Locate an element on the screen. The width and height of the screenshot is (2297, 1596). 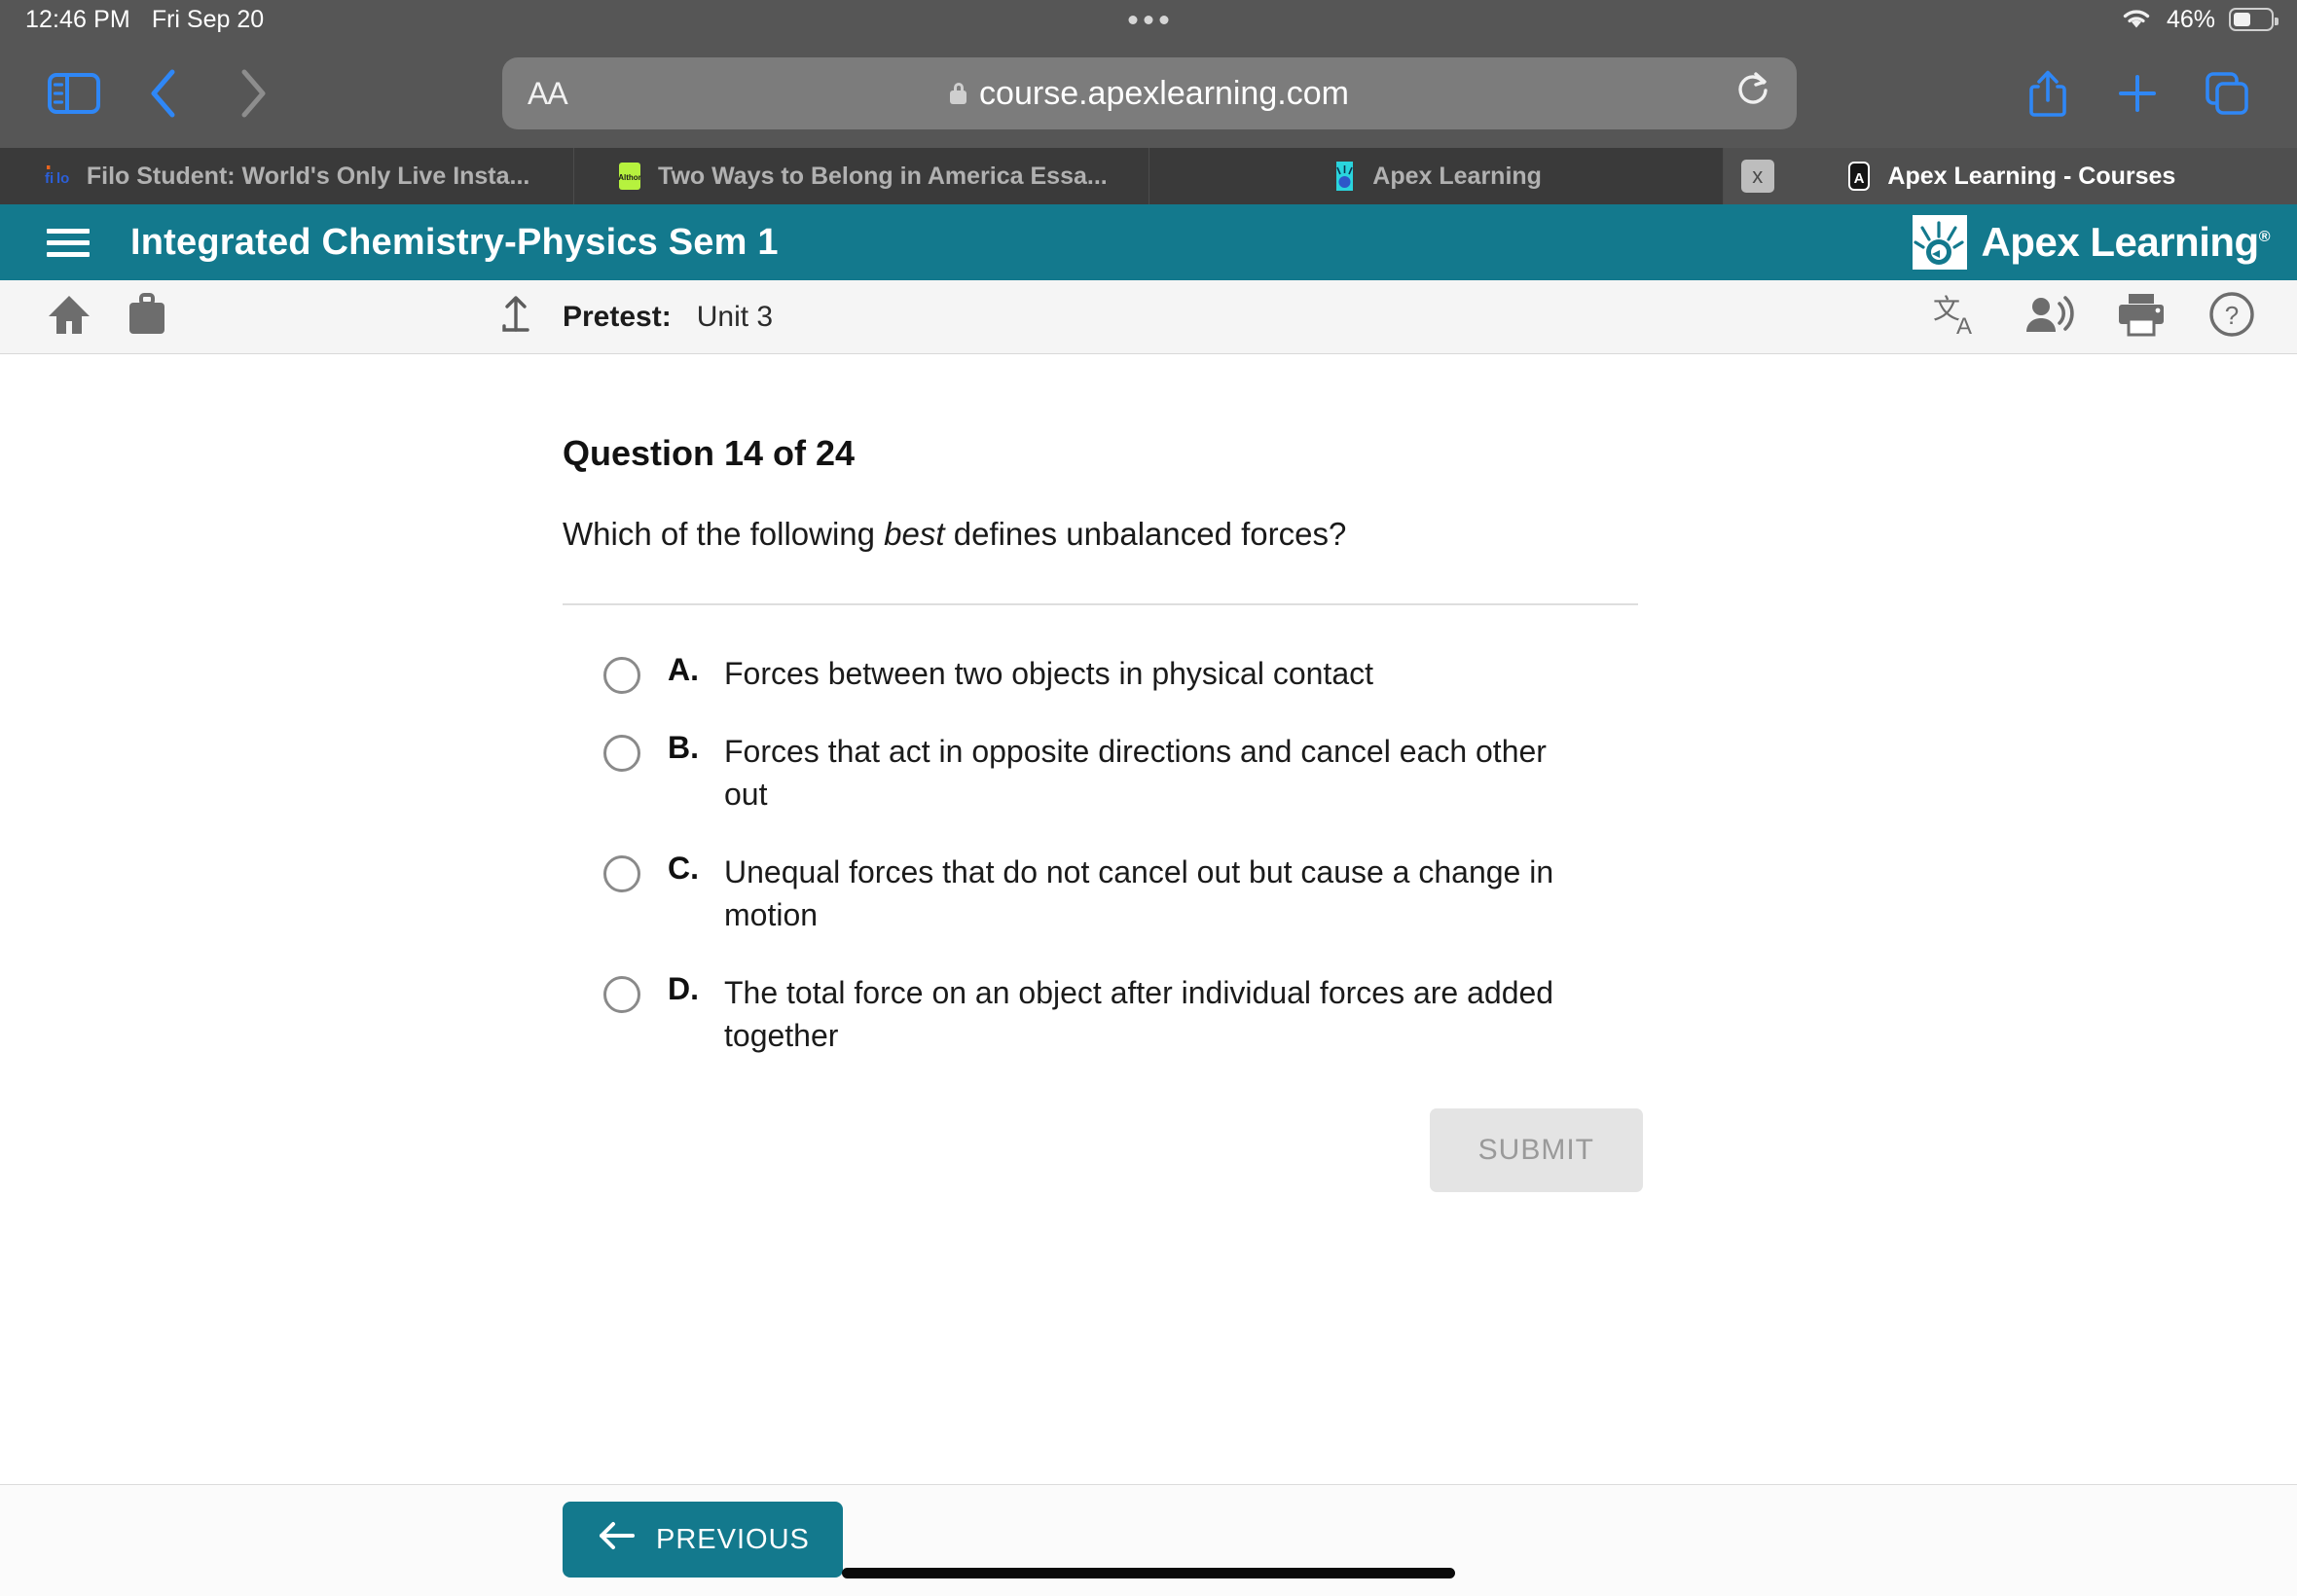
translate-icon: 文A is located at coordinates (1956, 317).